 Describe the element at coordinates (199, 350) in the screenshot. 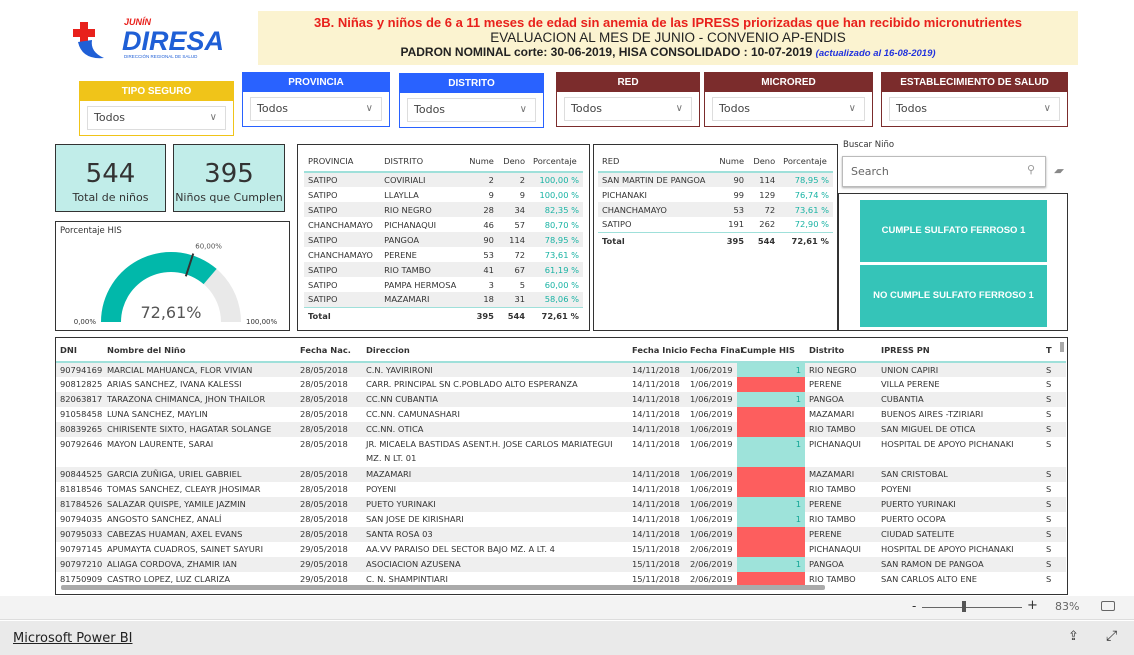

I see `column-header: Nombre del Niño` at that location.